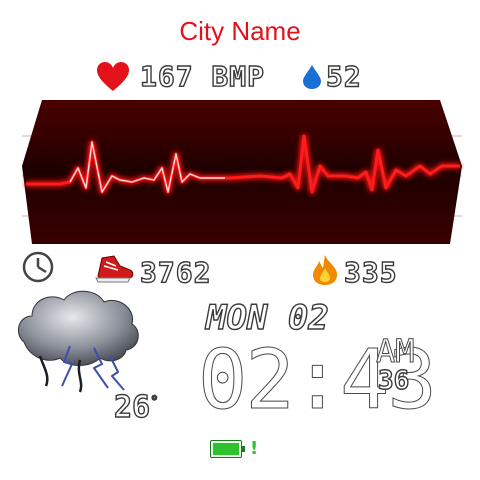 This screenshot has height=480, width=480. I want to click on battery-indicator: !, so click(254, 448).